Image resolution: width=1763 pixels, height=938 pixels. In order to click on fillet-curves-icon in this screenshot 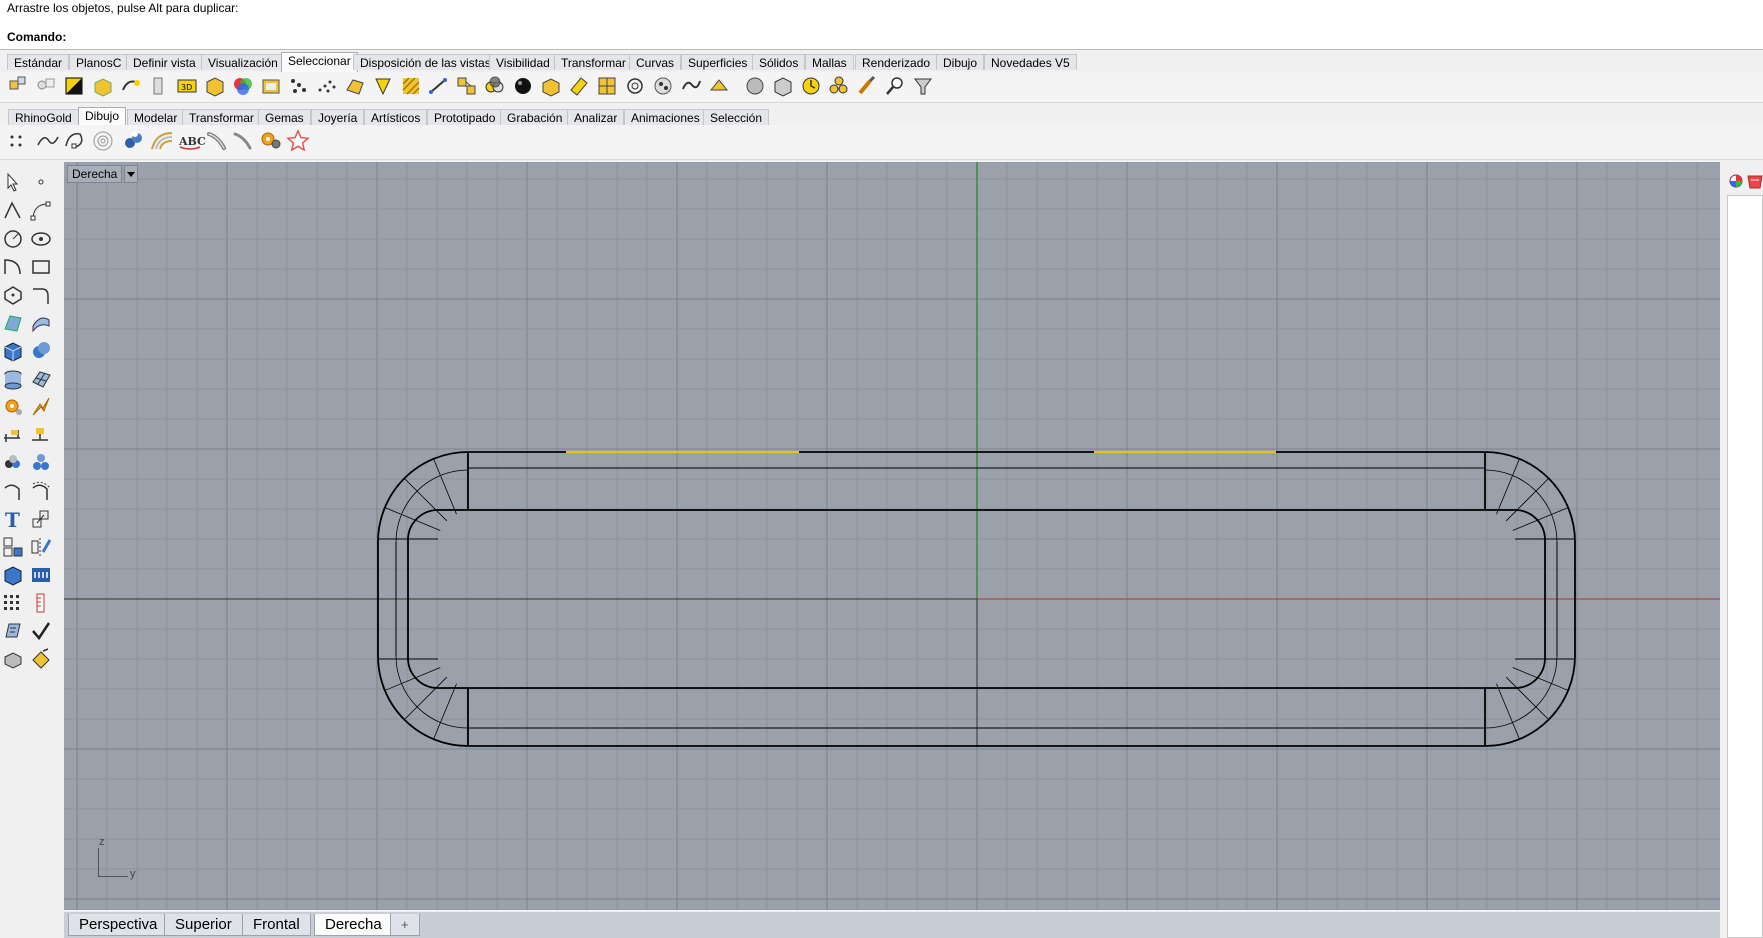, I will do `click(41, 296)`.